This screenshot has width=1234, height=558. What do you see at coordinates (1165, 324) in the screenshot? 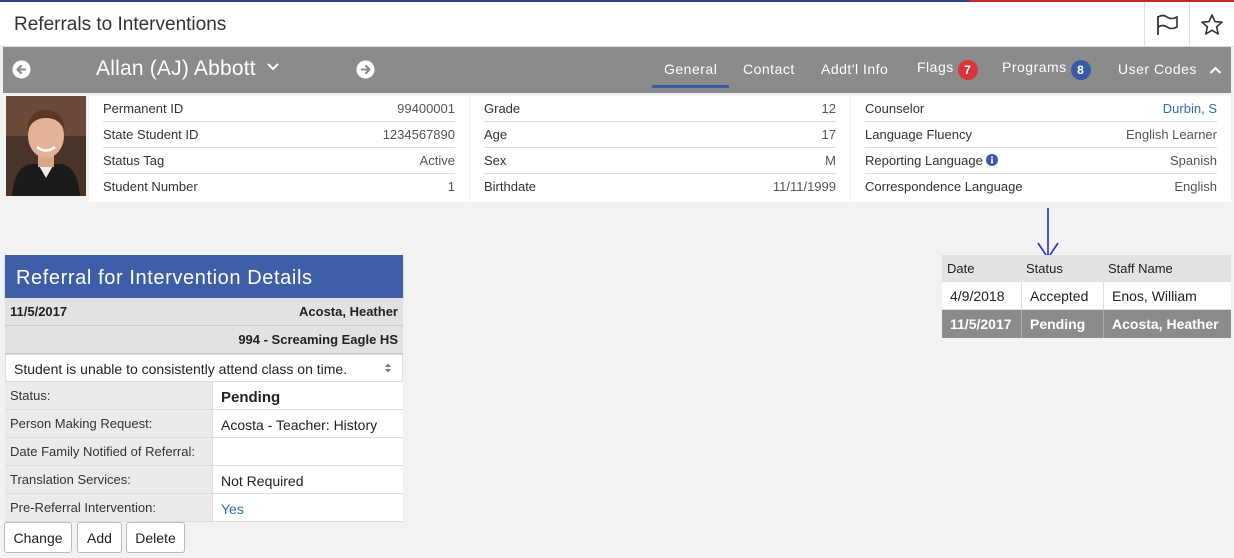
I see `table-cell: Acosta, Heather` at bounding box center [1165, 324].